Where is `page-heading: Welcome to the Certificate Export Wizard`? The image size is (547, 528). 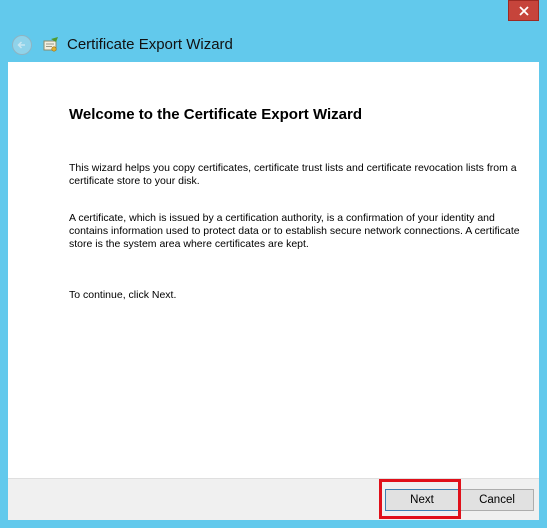 page-heading: Welcome to the Certificate Export Wizard is located at coordinates (215, 114).